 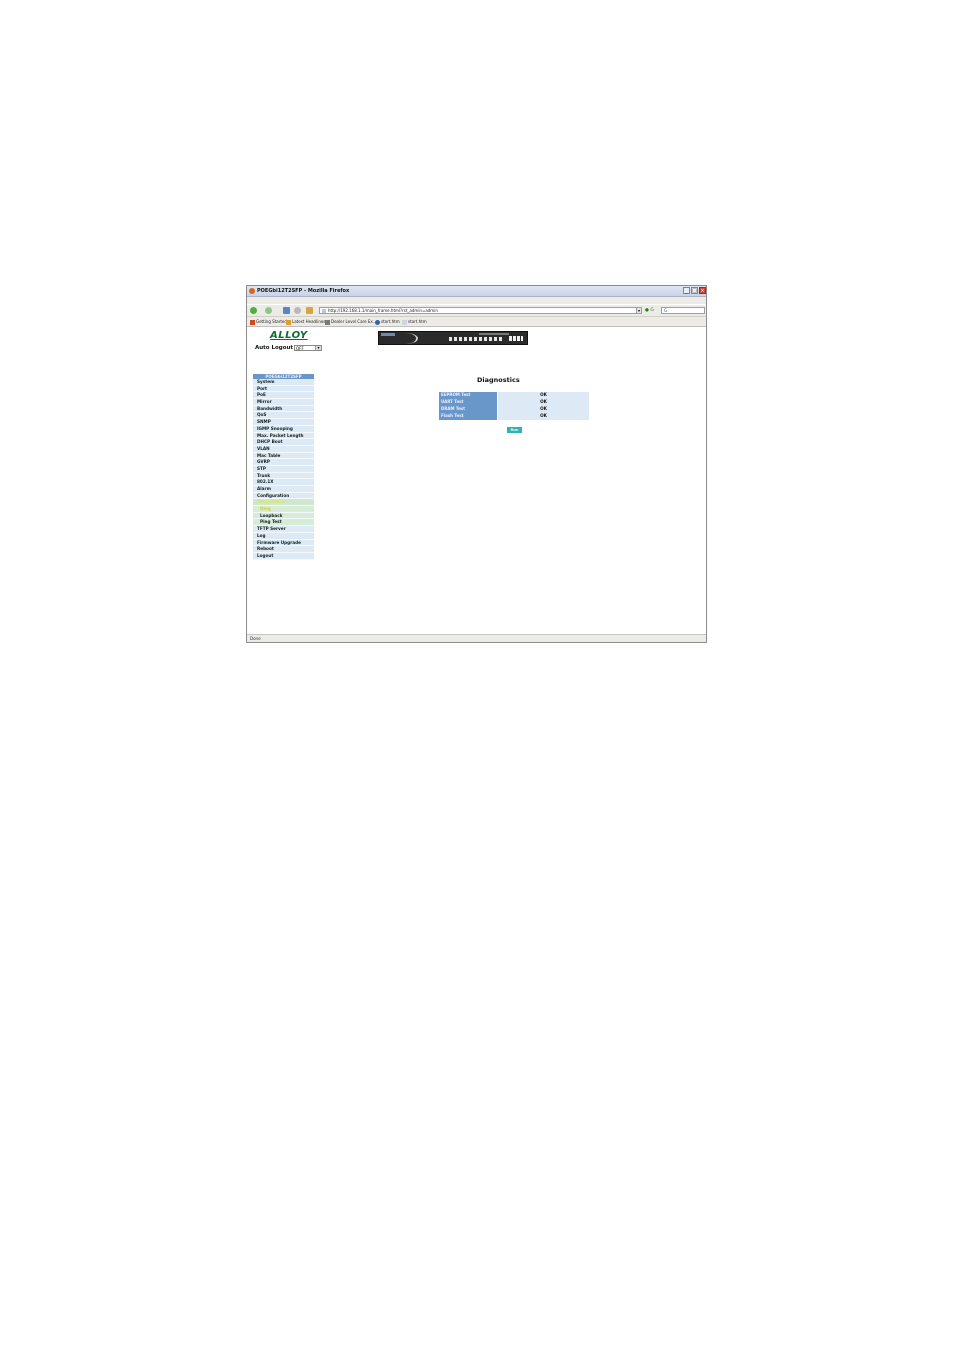 I want to click on table-row: EEPROM Test OK, so click(x=514, y=395).